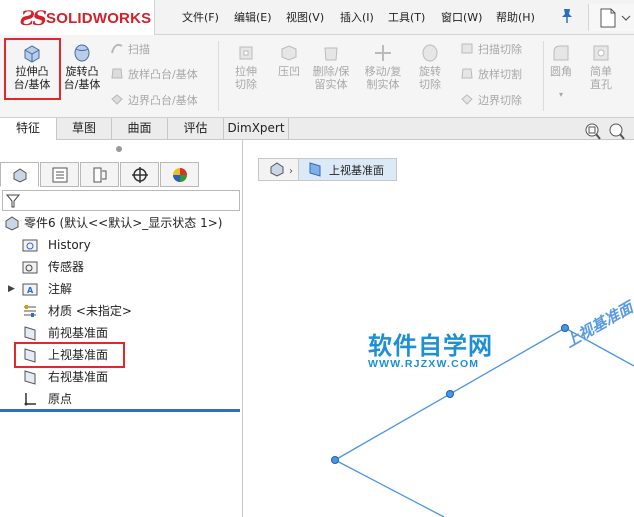  What do you see at coordinates (605, 131) in the screenshot?
I see `view-tools` at bounding box center [605, 131].